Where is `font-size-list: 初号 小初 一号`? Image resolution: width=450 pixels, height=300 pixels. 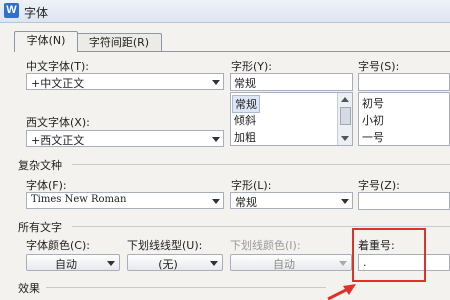
font-size-list: 初号 小初 一号 is located at coordinates (404, 119).